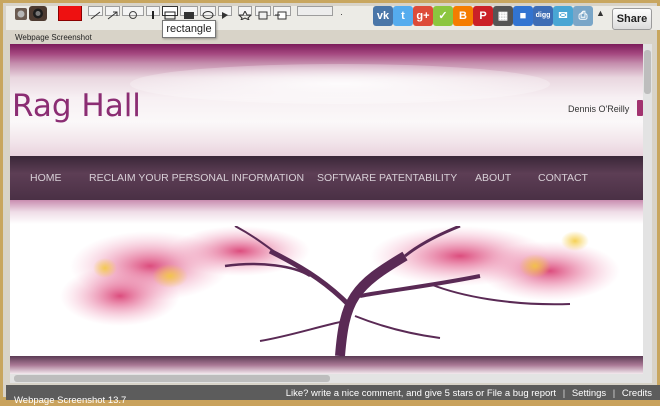 The width and height of the screenshot is (660, 406). Describe the element at coordinates (315, 11) in the screenshot. I see `save-edit-button` at that location.